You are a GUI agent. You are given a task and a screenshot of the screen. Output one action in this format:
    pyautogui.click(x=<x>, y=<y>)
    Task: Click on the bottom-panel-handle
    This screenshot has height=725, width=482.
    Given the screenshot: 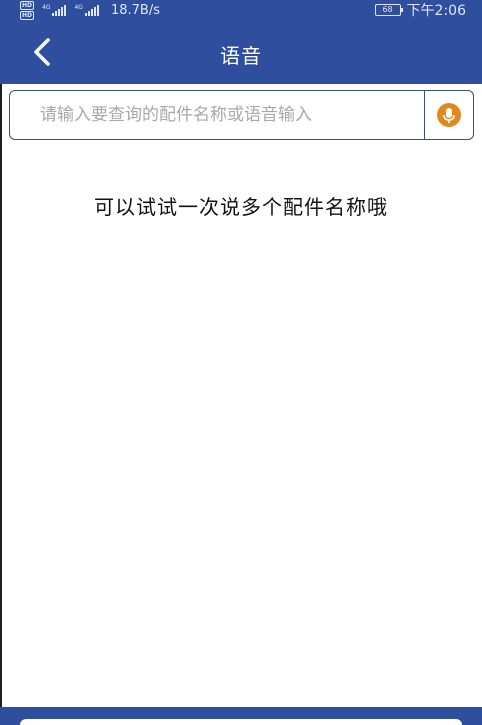 What is the action you would take?
    pyautogui.click(x=241, y=722)
    